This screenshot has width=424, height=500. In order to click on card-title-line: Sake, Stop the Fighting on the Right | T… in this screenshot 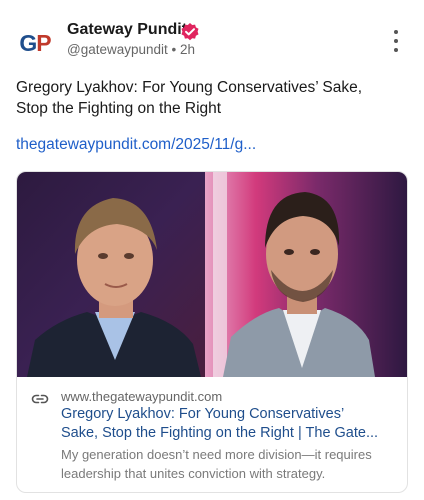, I will do `click(220, 433)`.